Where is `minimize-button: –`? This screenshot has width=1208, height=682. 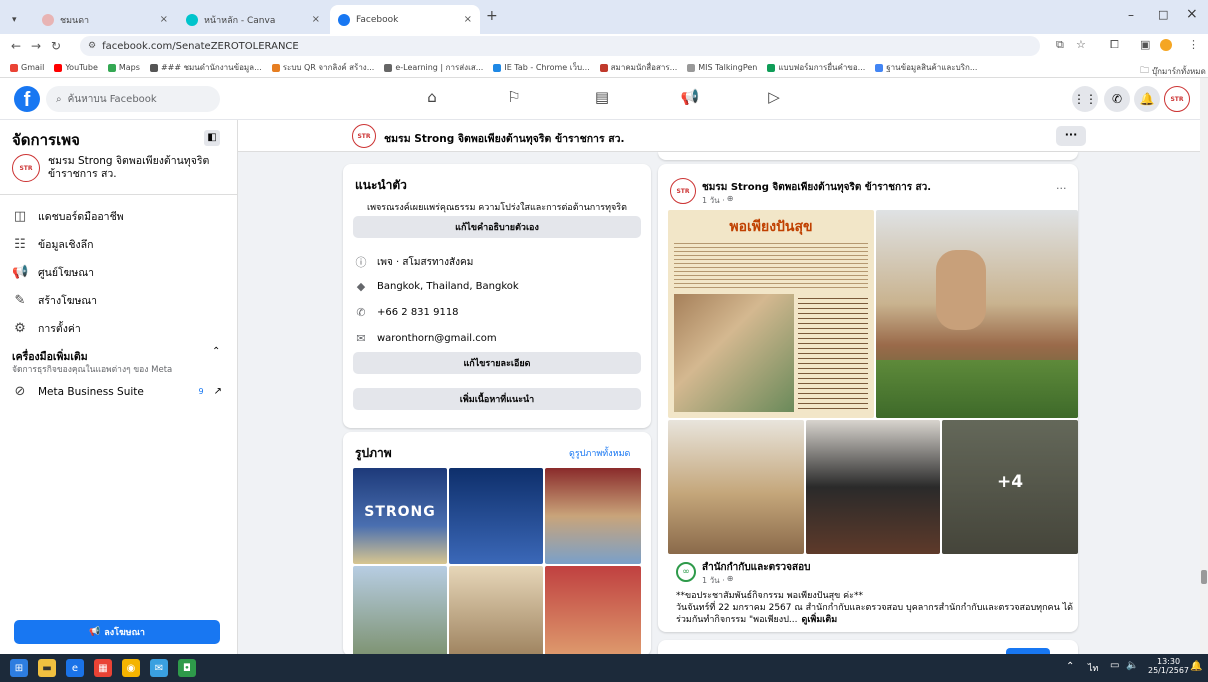
minimize-button: – is located at coordinates (1131, 15).